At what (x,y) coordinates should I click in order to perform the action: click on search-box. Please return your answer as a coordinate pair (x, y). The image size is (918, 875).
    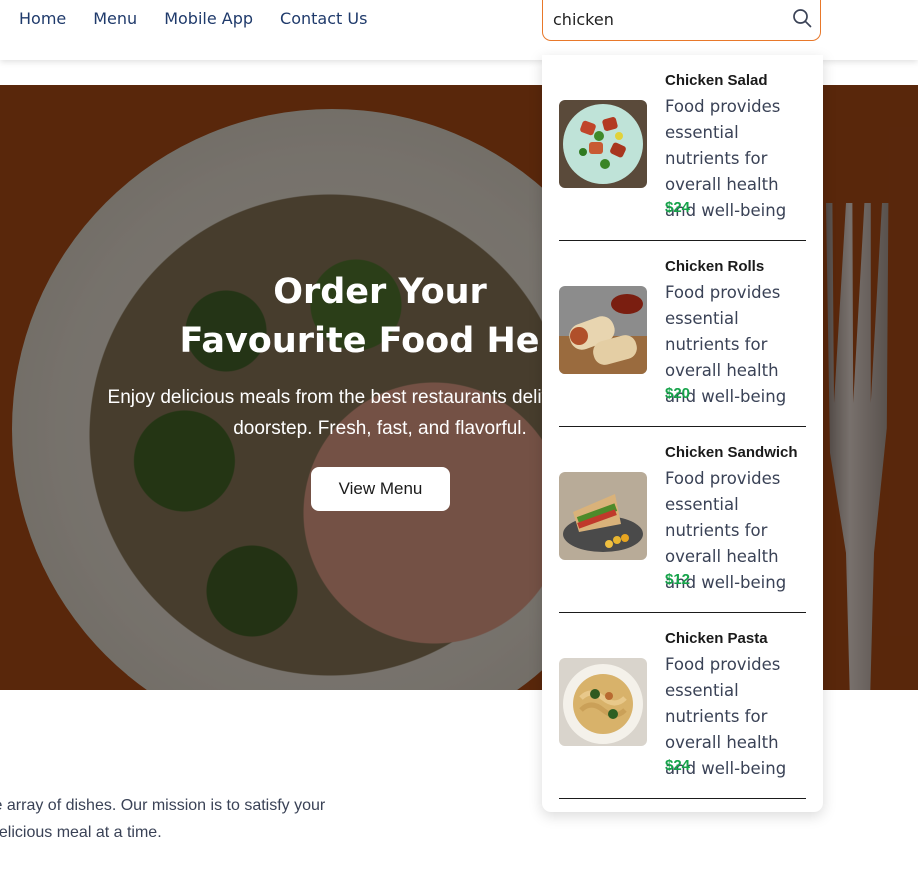
    Looking at the image, I should click on (681, 20).